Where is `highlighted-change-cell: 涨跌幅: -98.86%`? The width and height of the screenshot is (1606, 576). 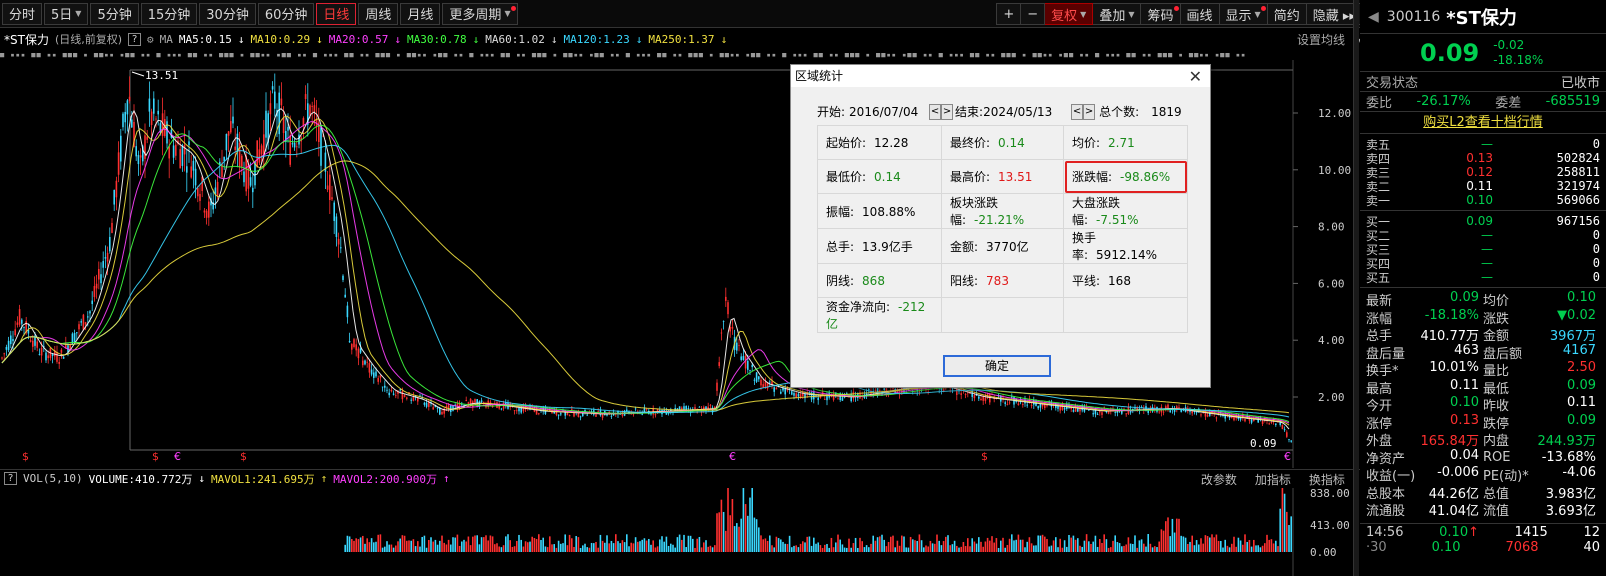
highlighted-change-cell: 涨跌幅: -98.86% is located at coordinates (1125, 176).